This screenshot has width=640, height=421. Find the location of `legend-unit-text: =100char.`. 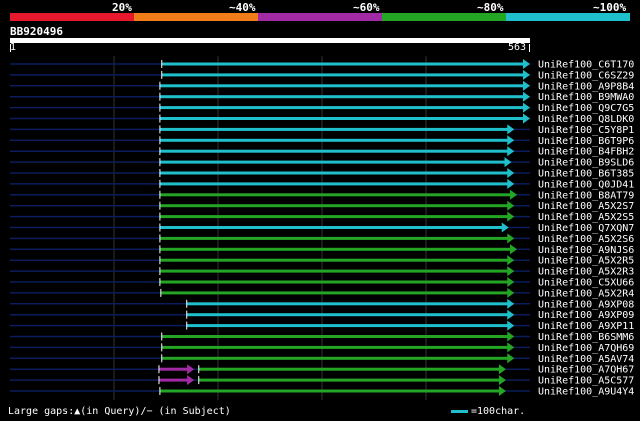

legend-unit-text: =100char. is located at coordinates (498, 411).